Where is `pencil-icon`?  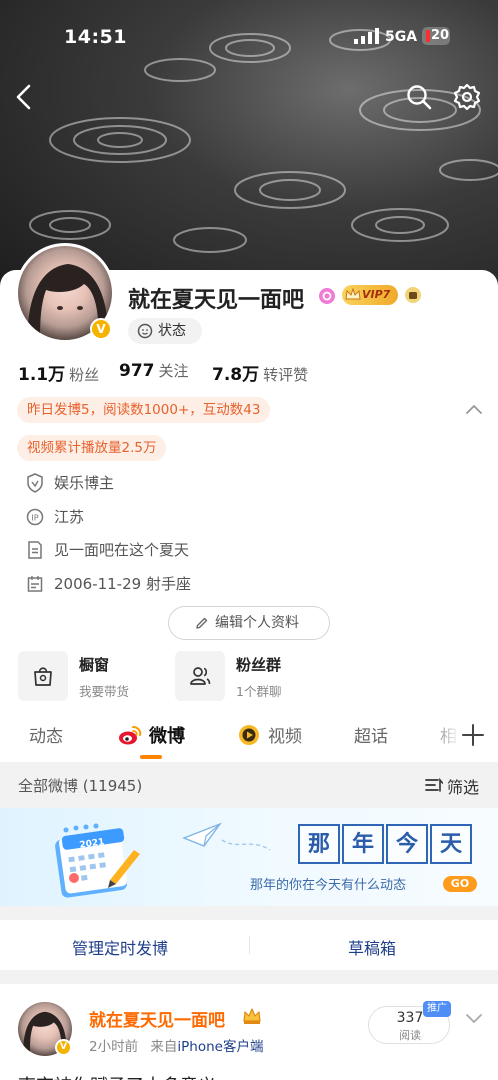 pencil-icon is located at coordinates (202, 623).